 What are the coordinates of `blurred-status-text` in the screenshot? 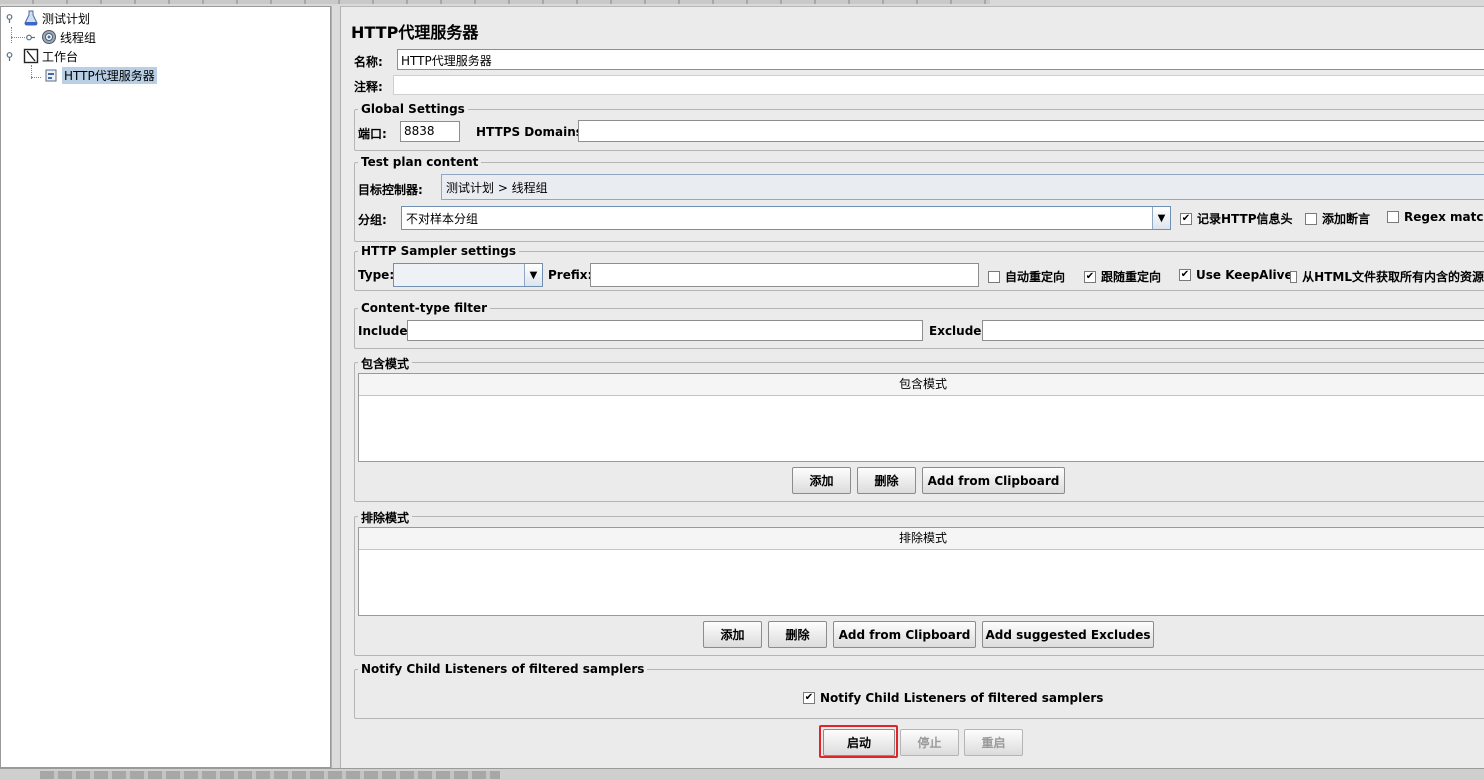 It's located at (270, 775).